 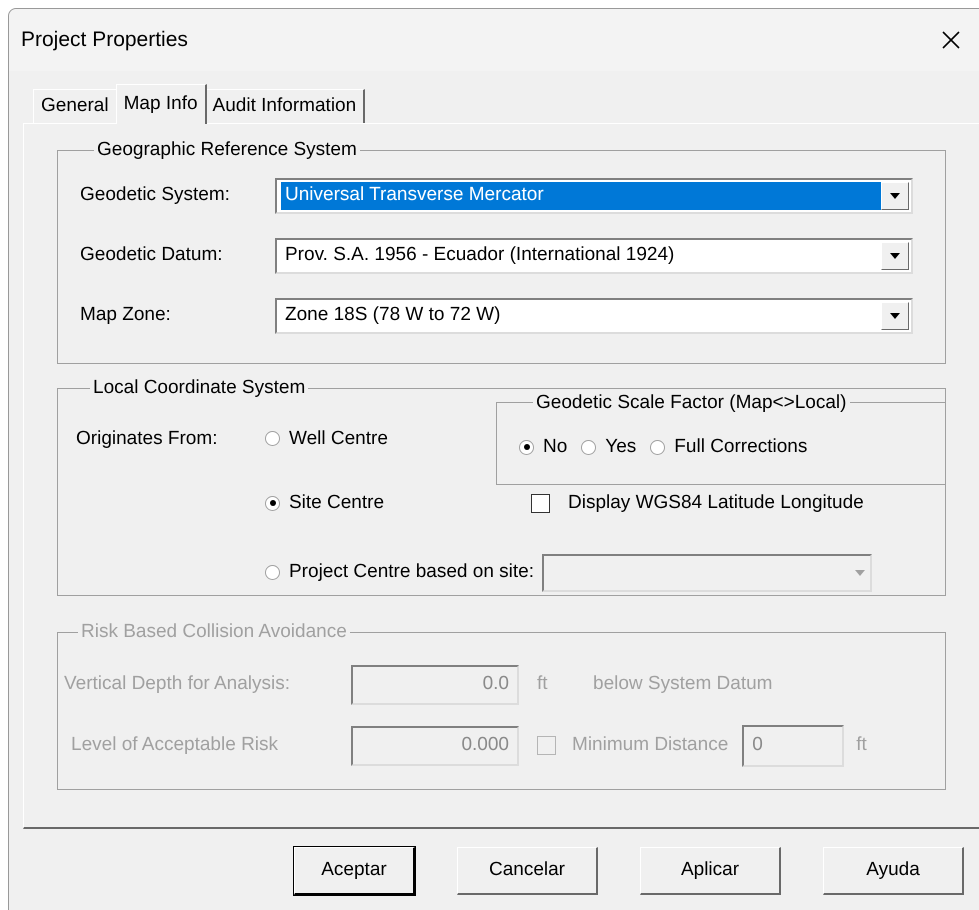 What do you see at coordinates (336, 503) in the screenshot?
I see `radio-label: Site Centre` at bounding box center [336, 503].